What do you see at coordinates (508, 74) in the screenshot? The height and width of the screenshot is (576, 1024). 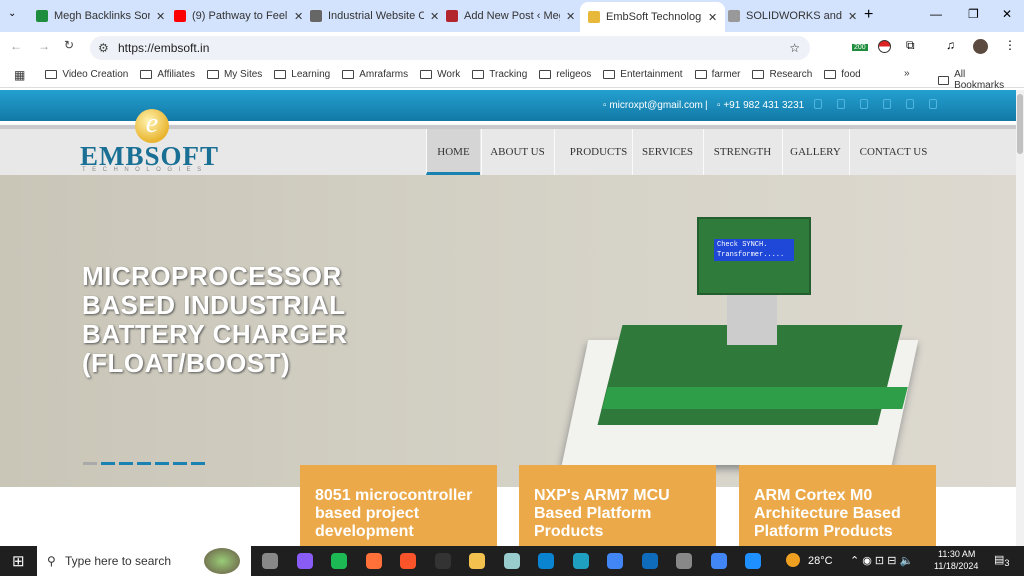 I see `bookmark-label: Tracking` at bounding box center [508, 74].